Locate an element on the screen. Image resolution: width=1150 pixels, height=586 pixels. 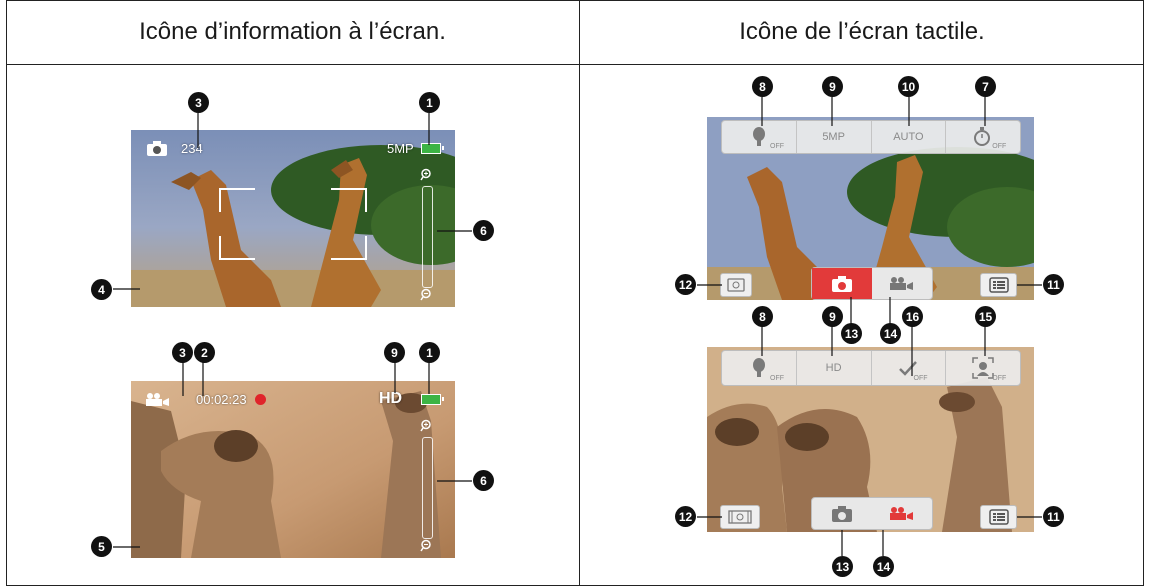
callout-2: 2 is located at coordinates (204, 352).